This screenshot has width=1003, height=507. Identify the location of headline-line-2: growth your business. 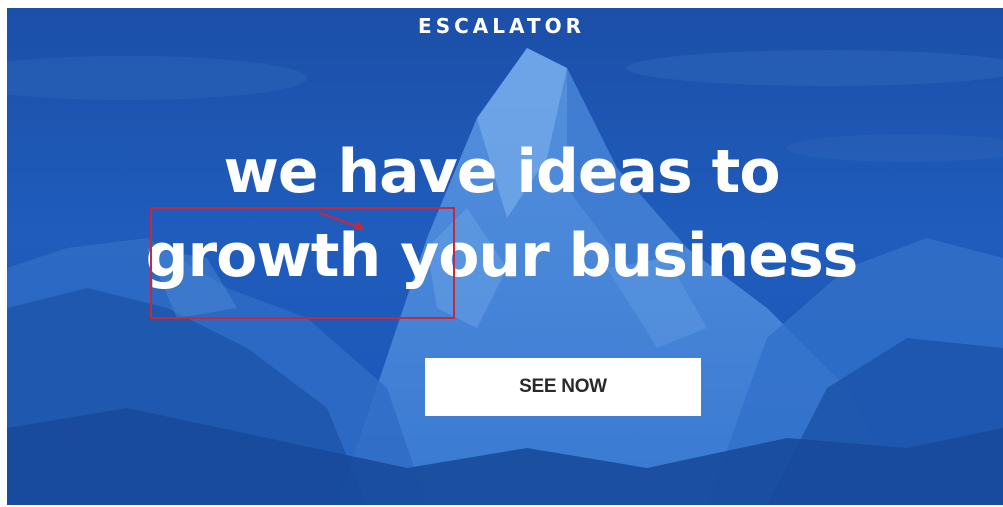
(502, 256).